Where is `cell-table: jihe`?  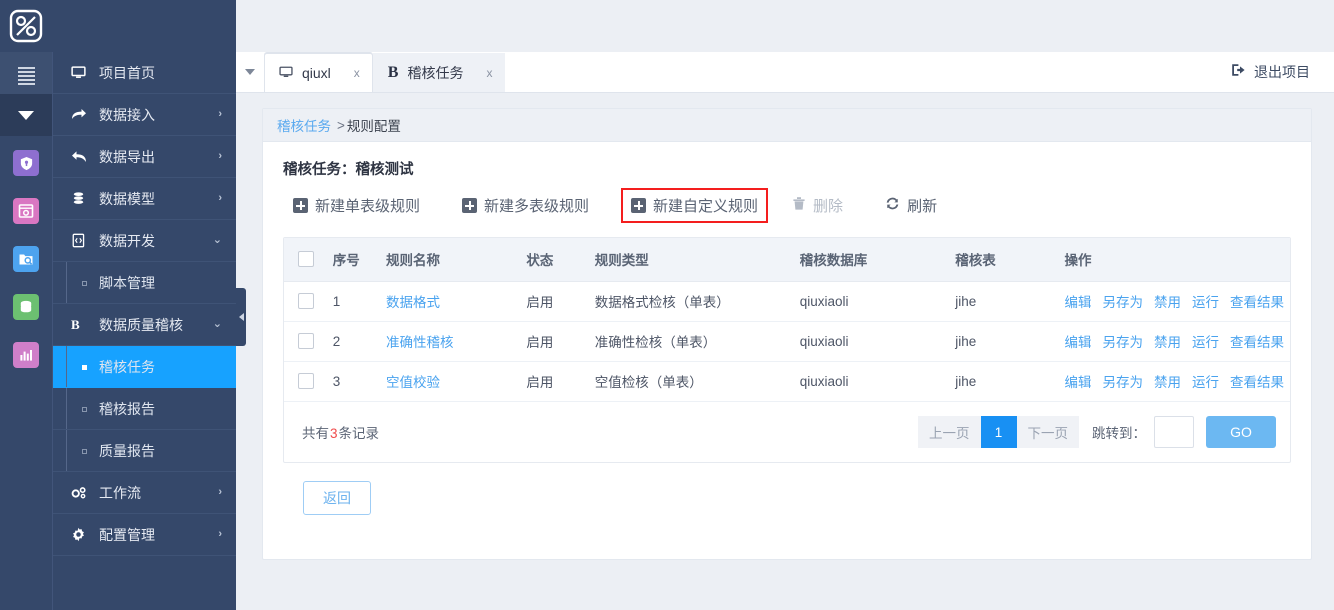 cell-table: jihe is located at coordinates (1004, 300).